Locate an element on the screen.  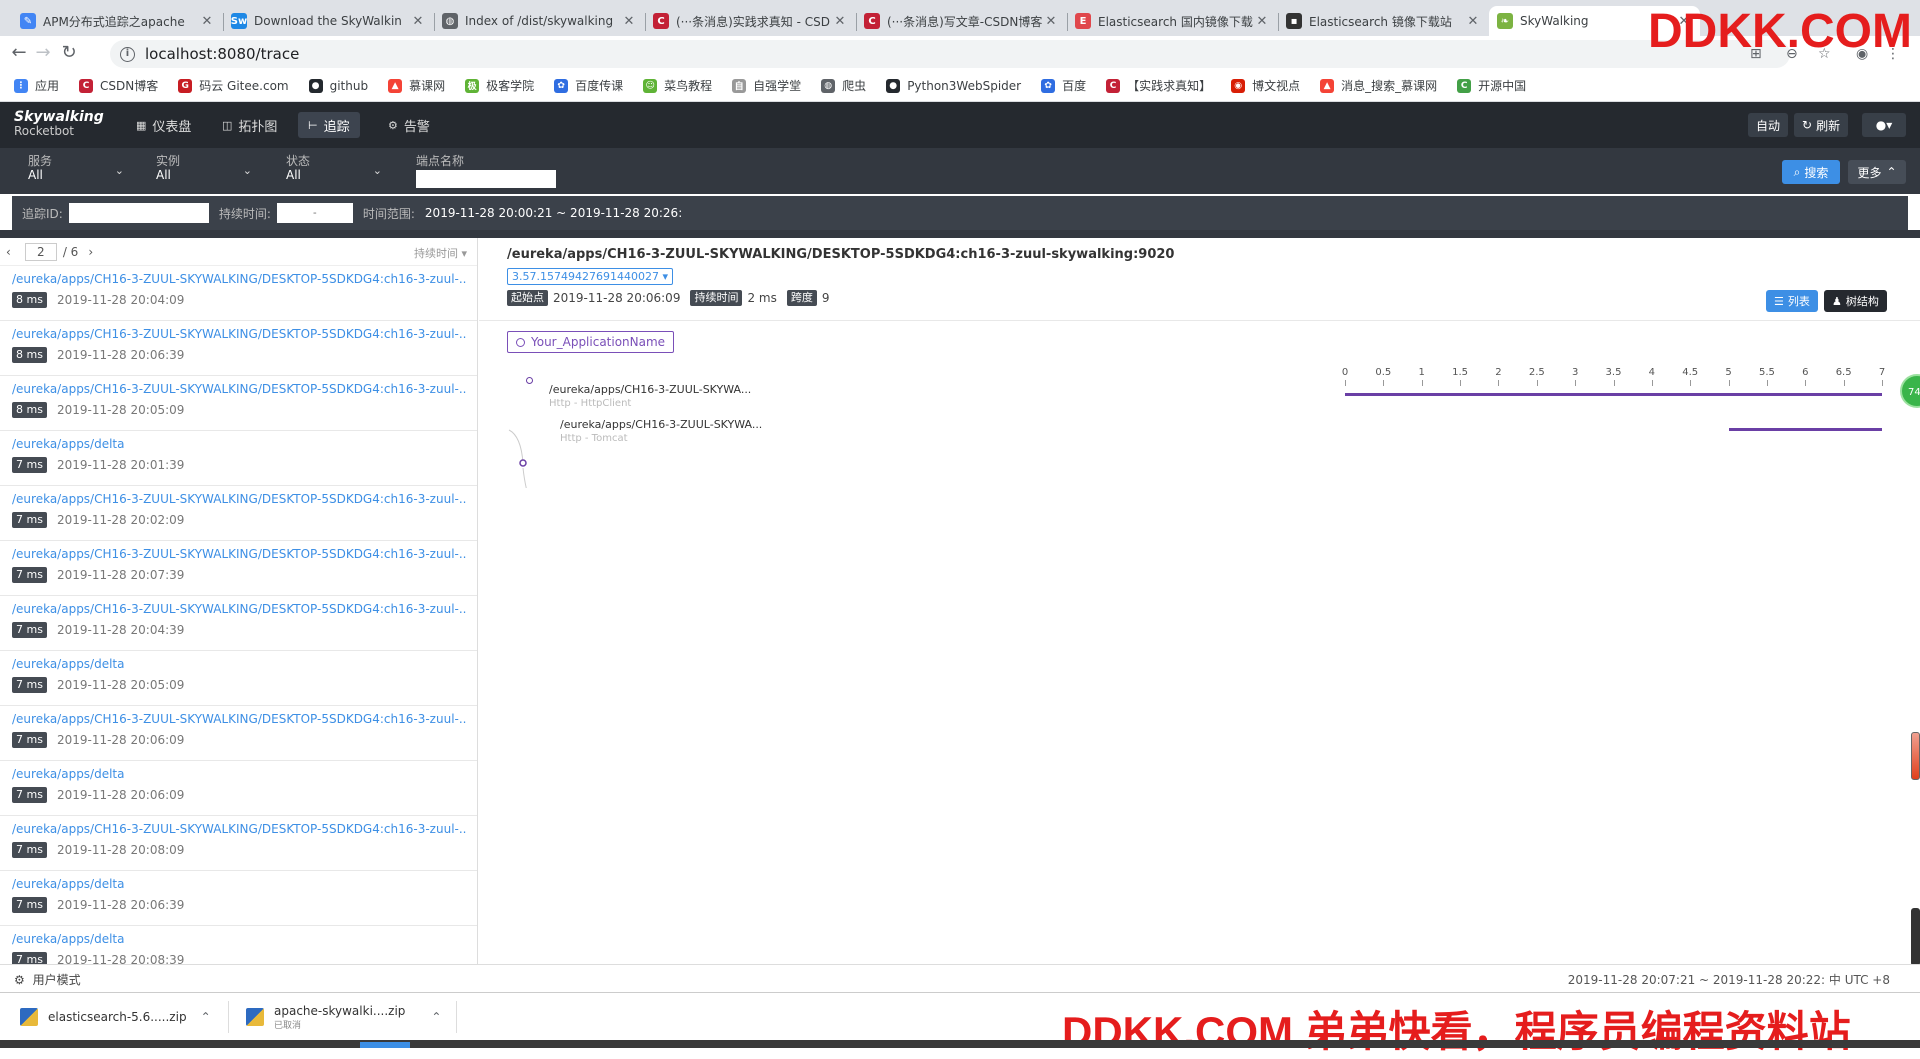
trace-meta: 7 ms 2019-11-28 20:06:09 is located at coordinates (244, 740).